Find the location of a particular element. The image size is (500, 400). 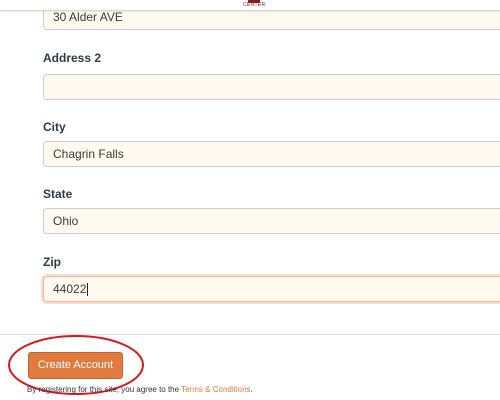

logo-text: CENTER is located at coordinates (254, 5).